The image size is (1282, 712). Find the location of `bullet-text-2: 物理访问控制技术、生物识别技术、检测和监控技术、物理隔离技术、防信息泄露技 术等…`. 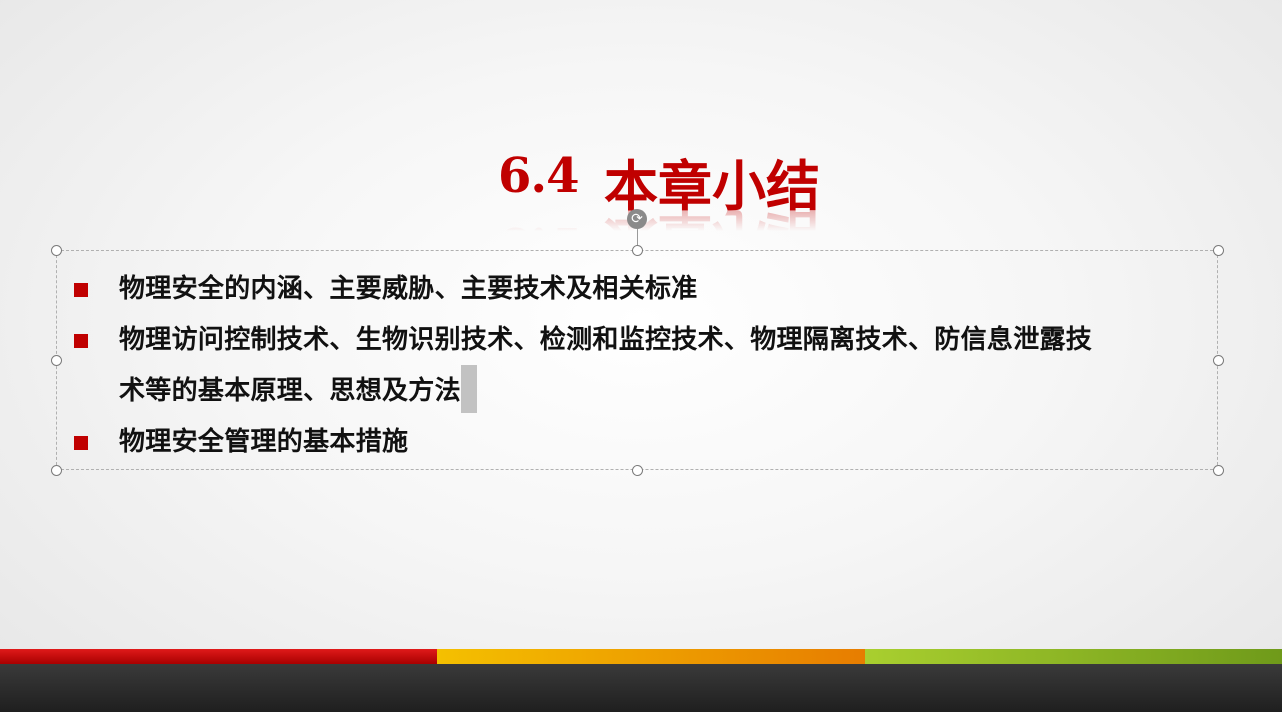

bullet-text-2: 物理访问控制技术、生物识别技术、检测和监控技术、物理隔离技术、防信息泄露技 术等… is located at coordinates (659, 366).